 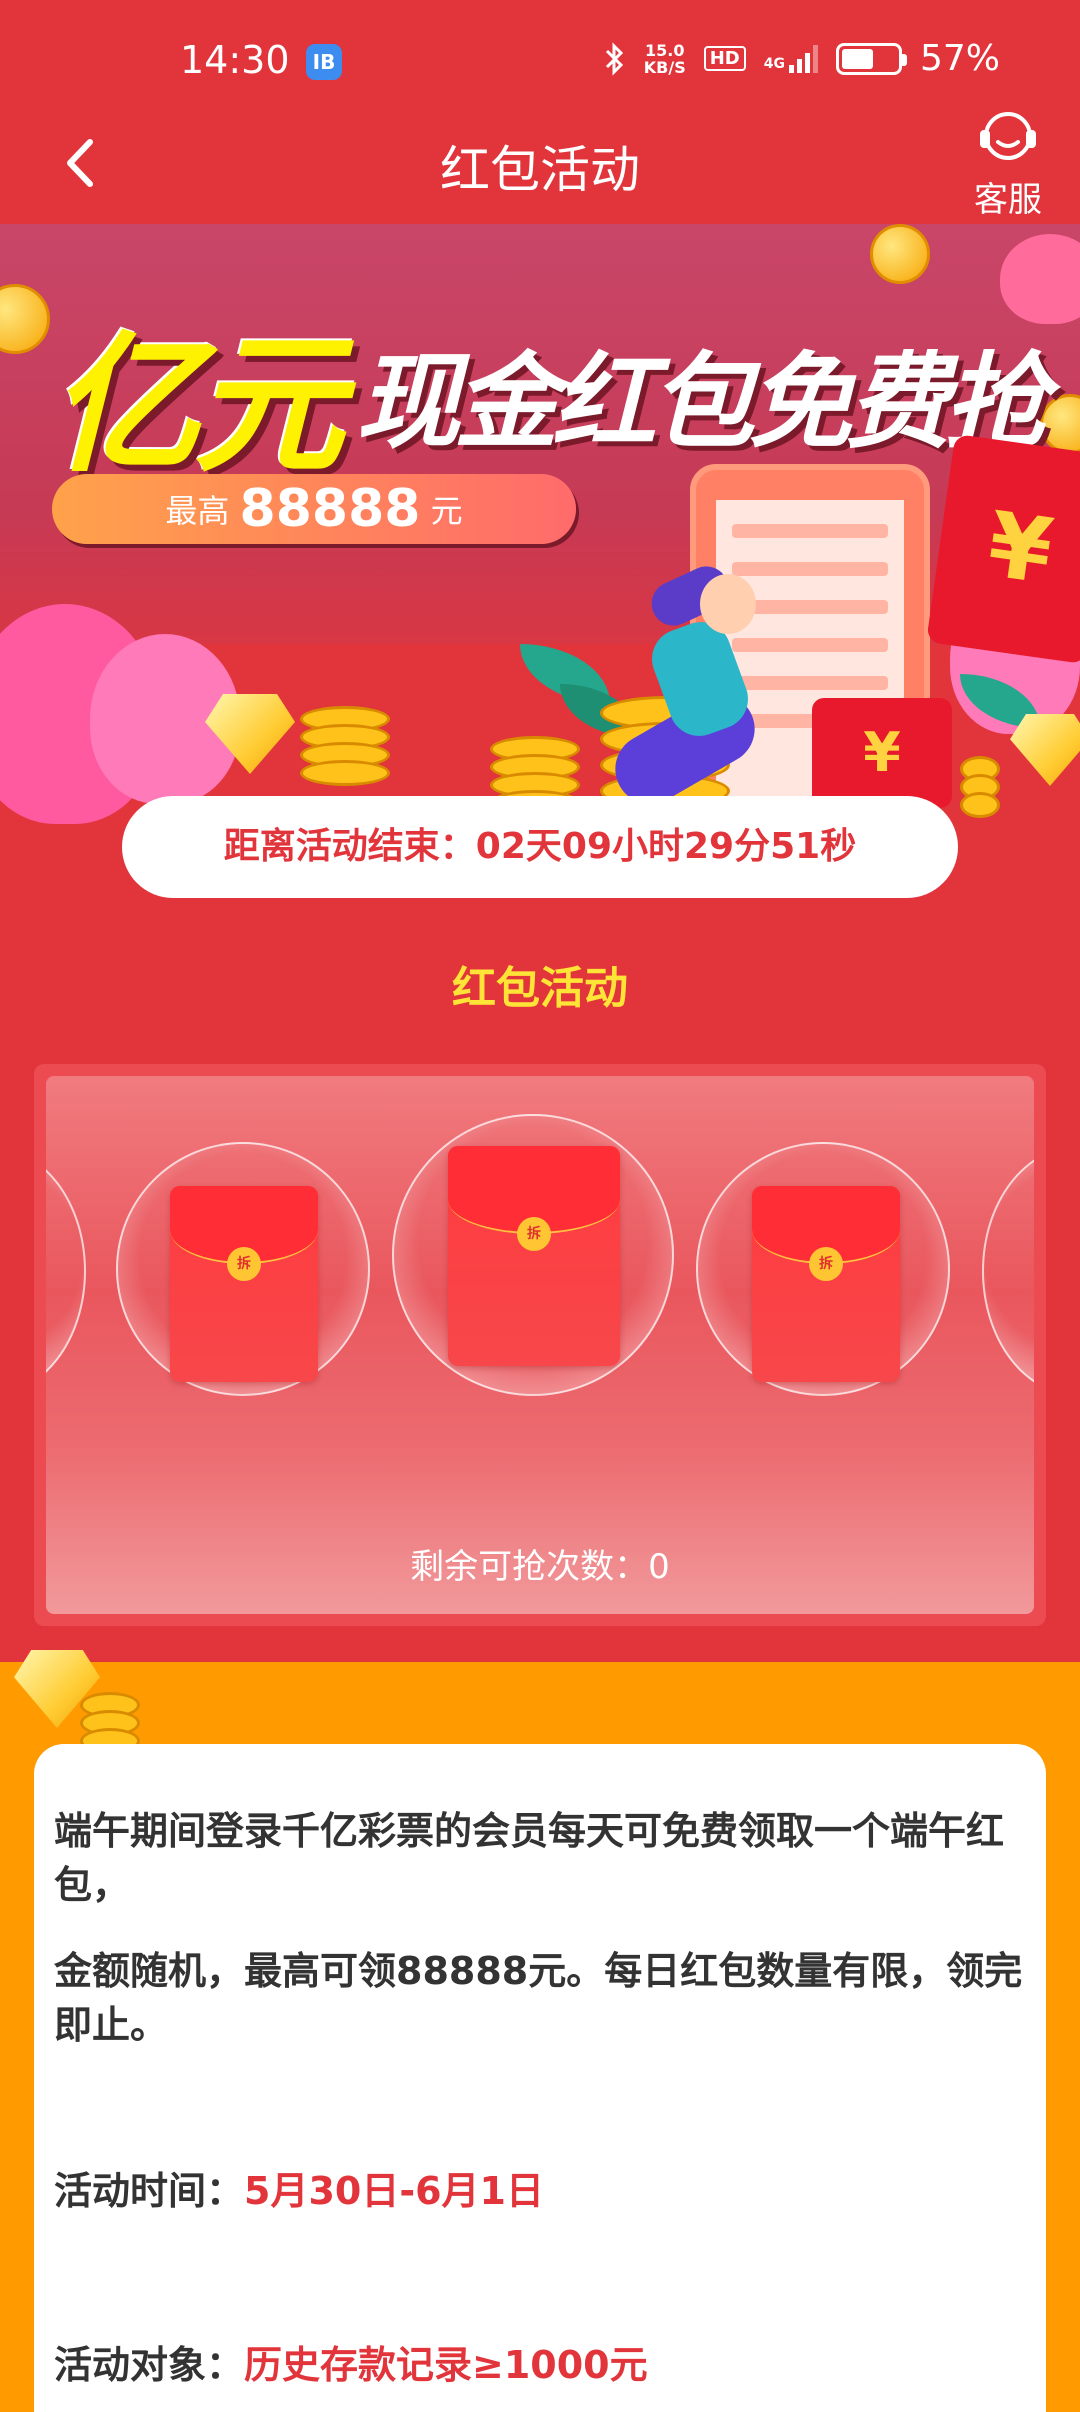 What do you see at coordinates (446, 2365) in the screenshot?
I see `activity-target-value: 历史存款记录≥1000元` at bounding box center [446, 2365].